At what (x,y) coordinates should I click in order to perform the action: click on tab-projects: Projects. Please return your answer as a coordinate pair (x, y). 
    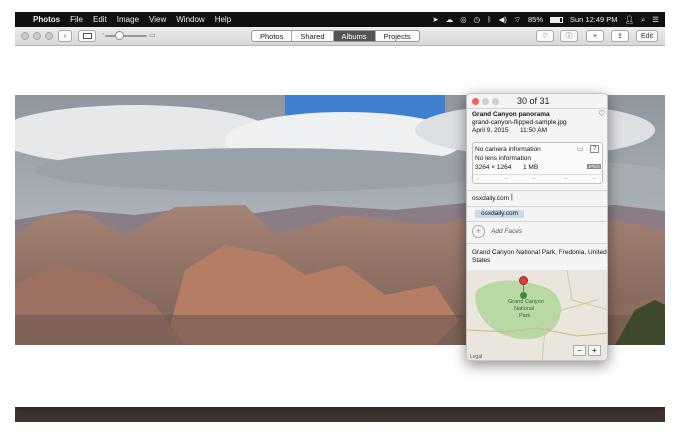
    Looking at the image, I should click on (397, 36).